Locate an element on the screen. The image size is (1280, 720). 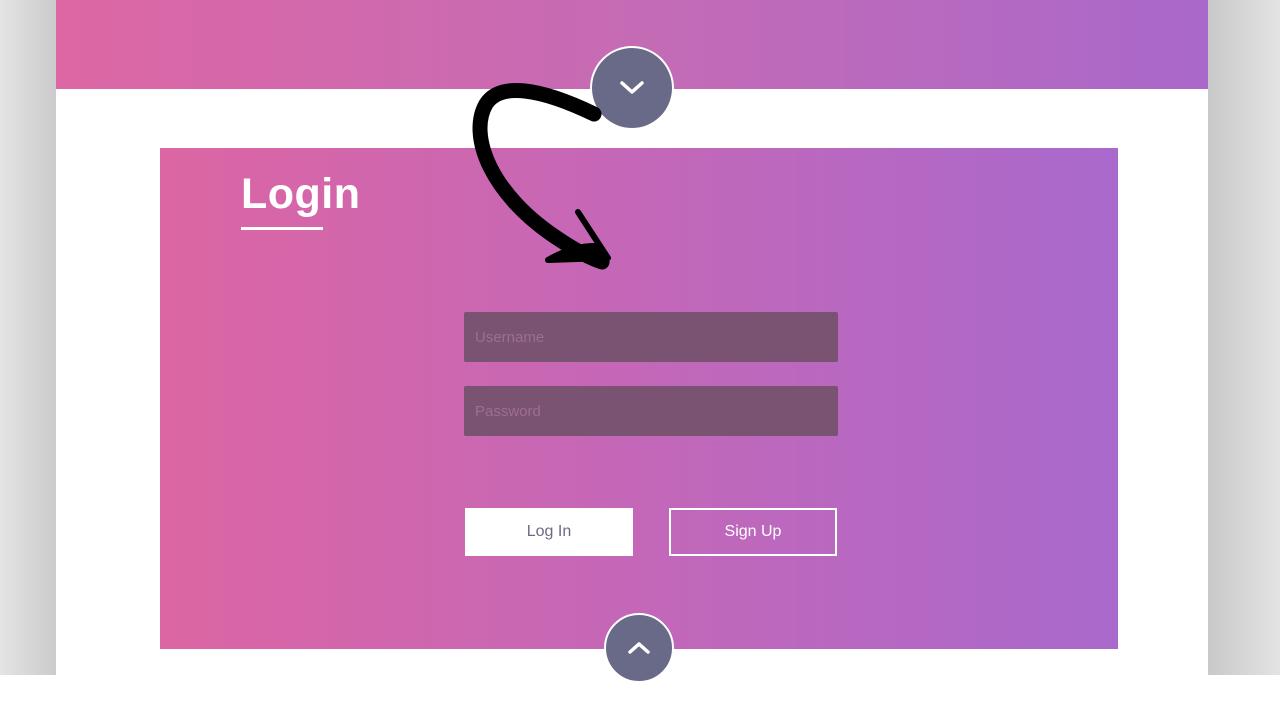
signup-button: Sign Up is located at coordinates (753, 532).